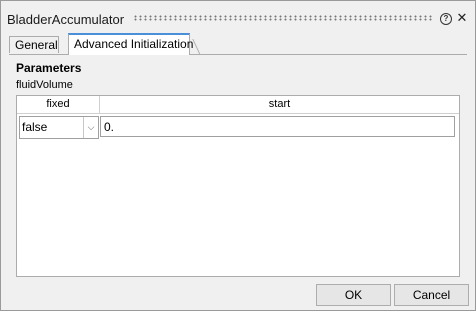 This screenshot has width=476, height=311. What do you see at coordinates (130, 44) in the screenshot?
I see `tab-advanced-initialization: Advanced Initialization` at bounding box center [130, 44].